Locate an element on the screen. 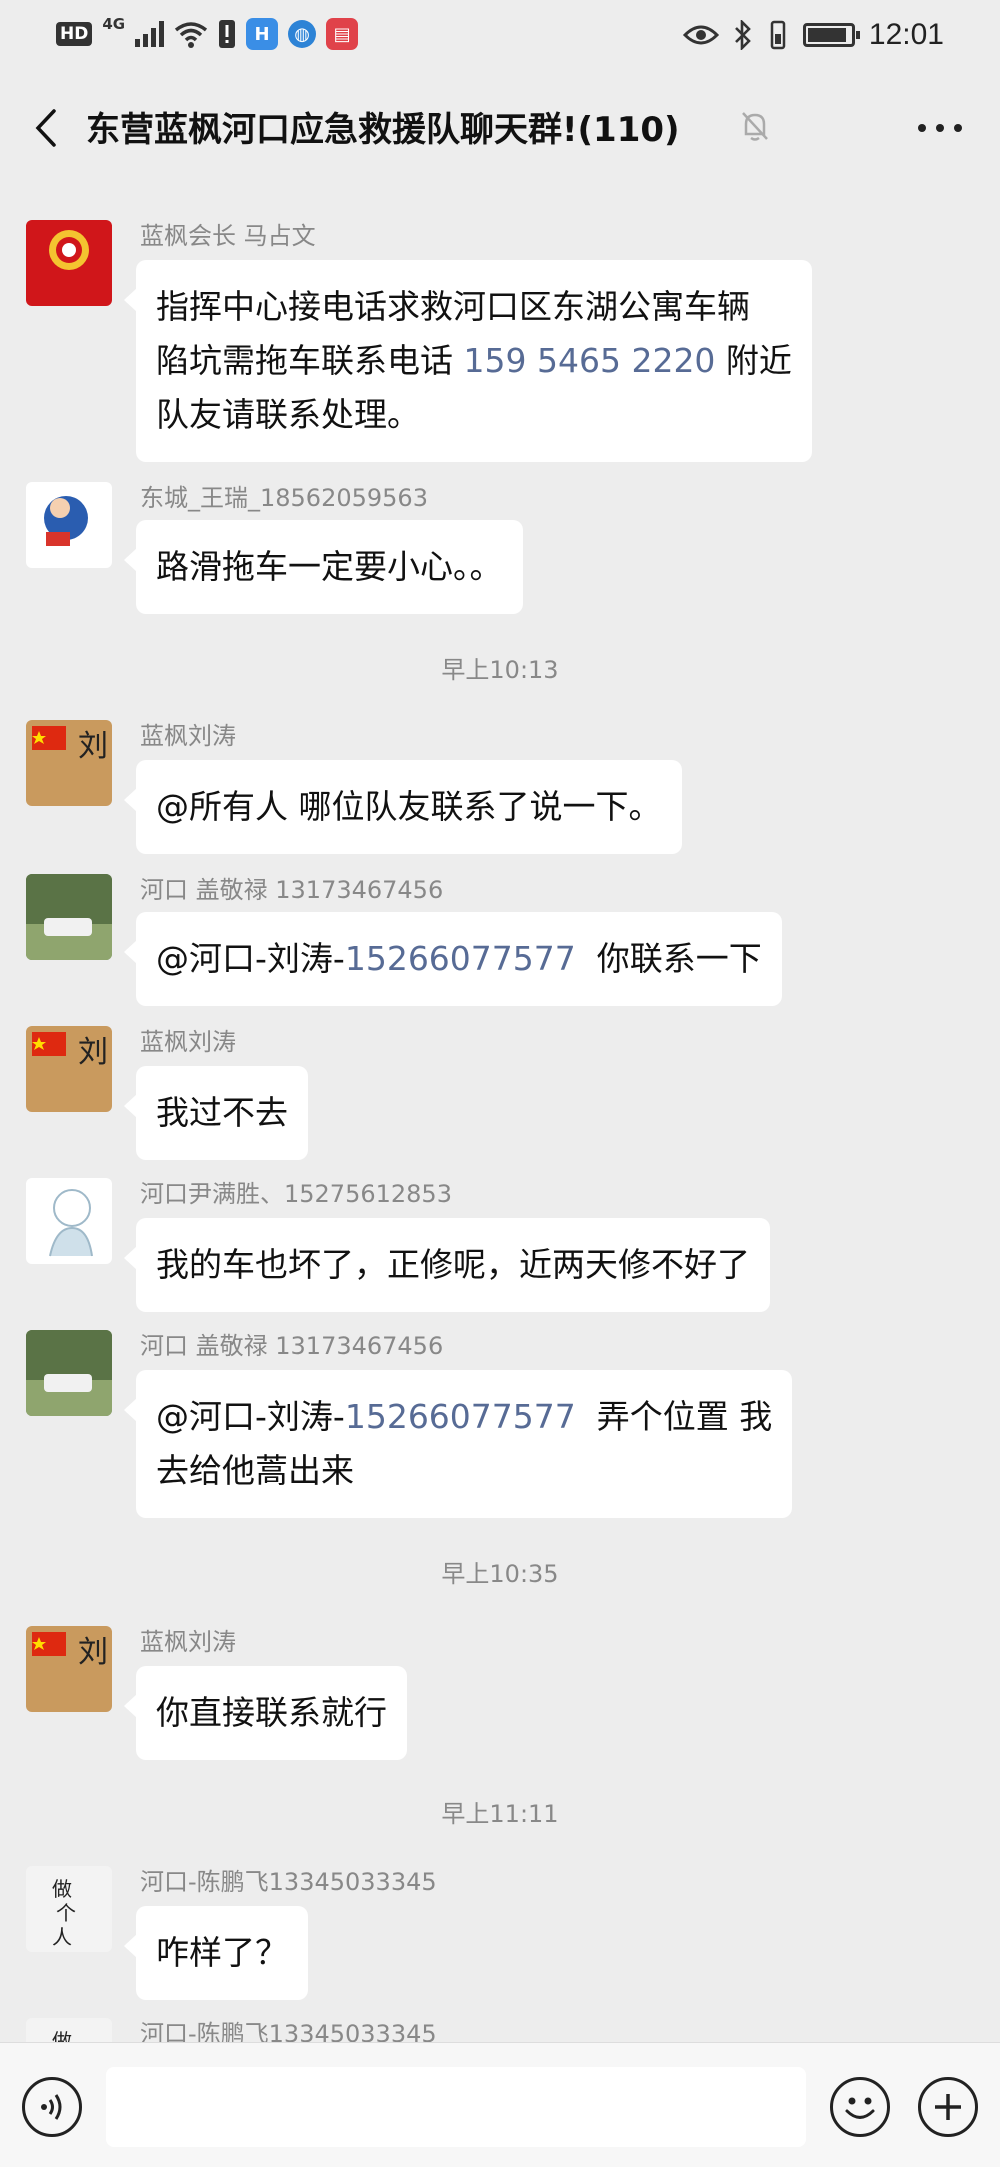 Image resolution: width=1000 pixels, height=2167 pixels. battery-icon is located at coordinates (831, 35).